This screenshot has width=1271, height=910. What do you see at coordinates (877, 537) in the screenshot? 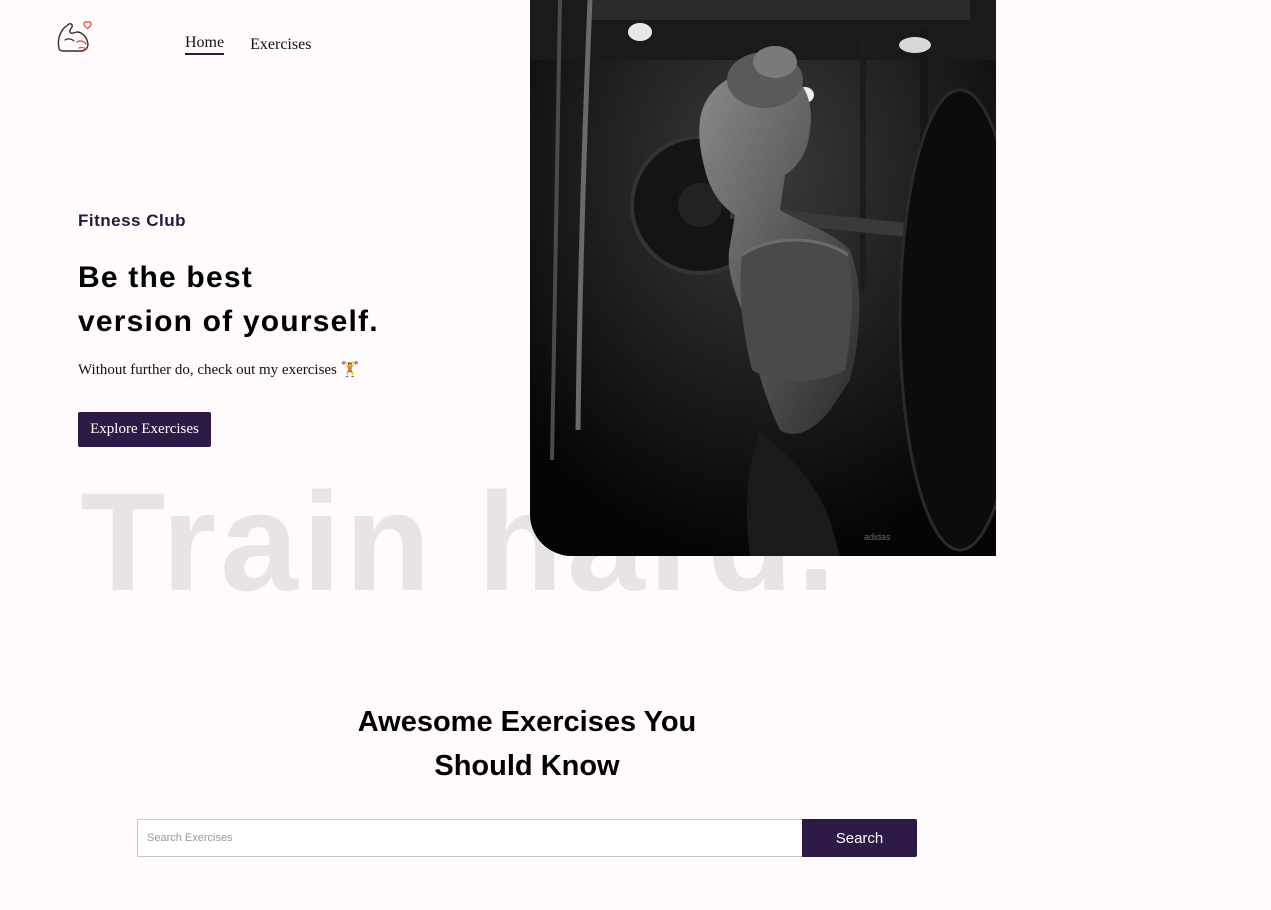
I see `svg-text: adidas` at bounding box center [877, 537].